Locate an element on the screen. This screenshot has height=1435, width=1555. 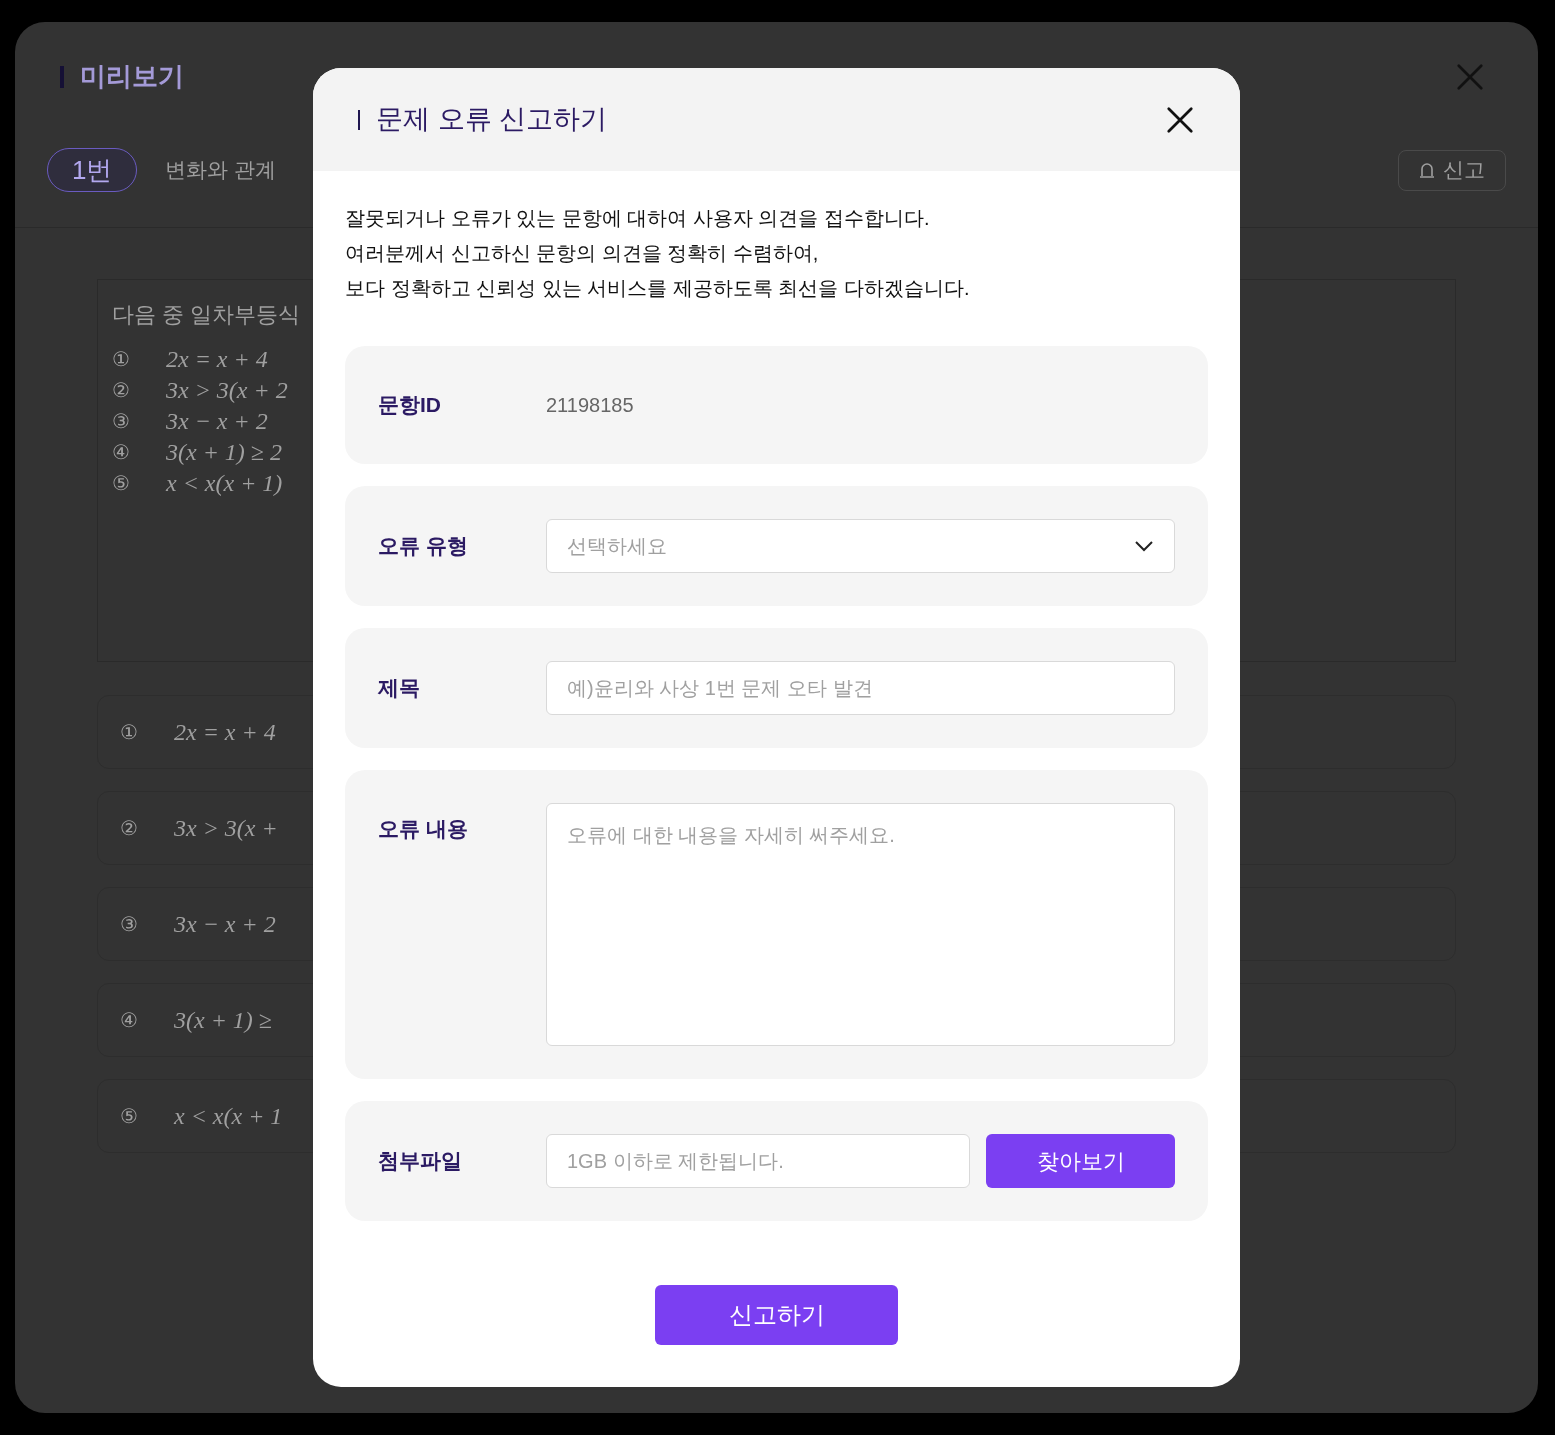
choice-marker: ① is located at coordinates (121, 359).